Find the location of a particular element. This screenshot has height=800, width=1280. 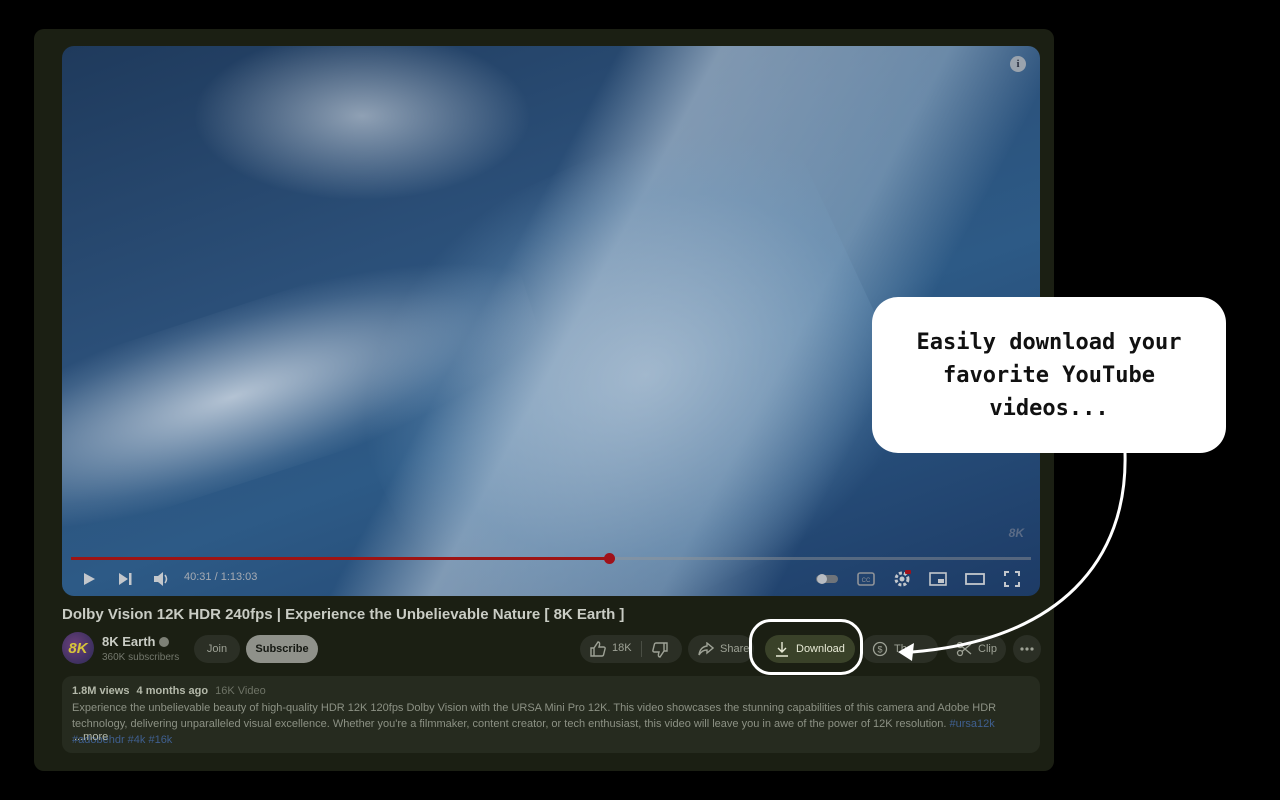

thumbs-up-icon is located at coordinates (598, 650).